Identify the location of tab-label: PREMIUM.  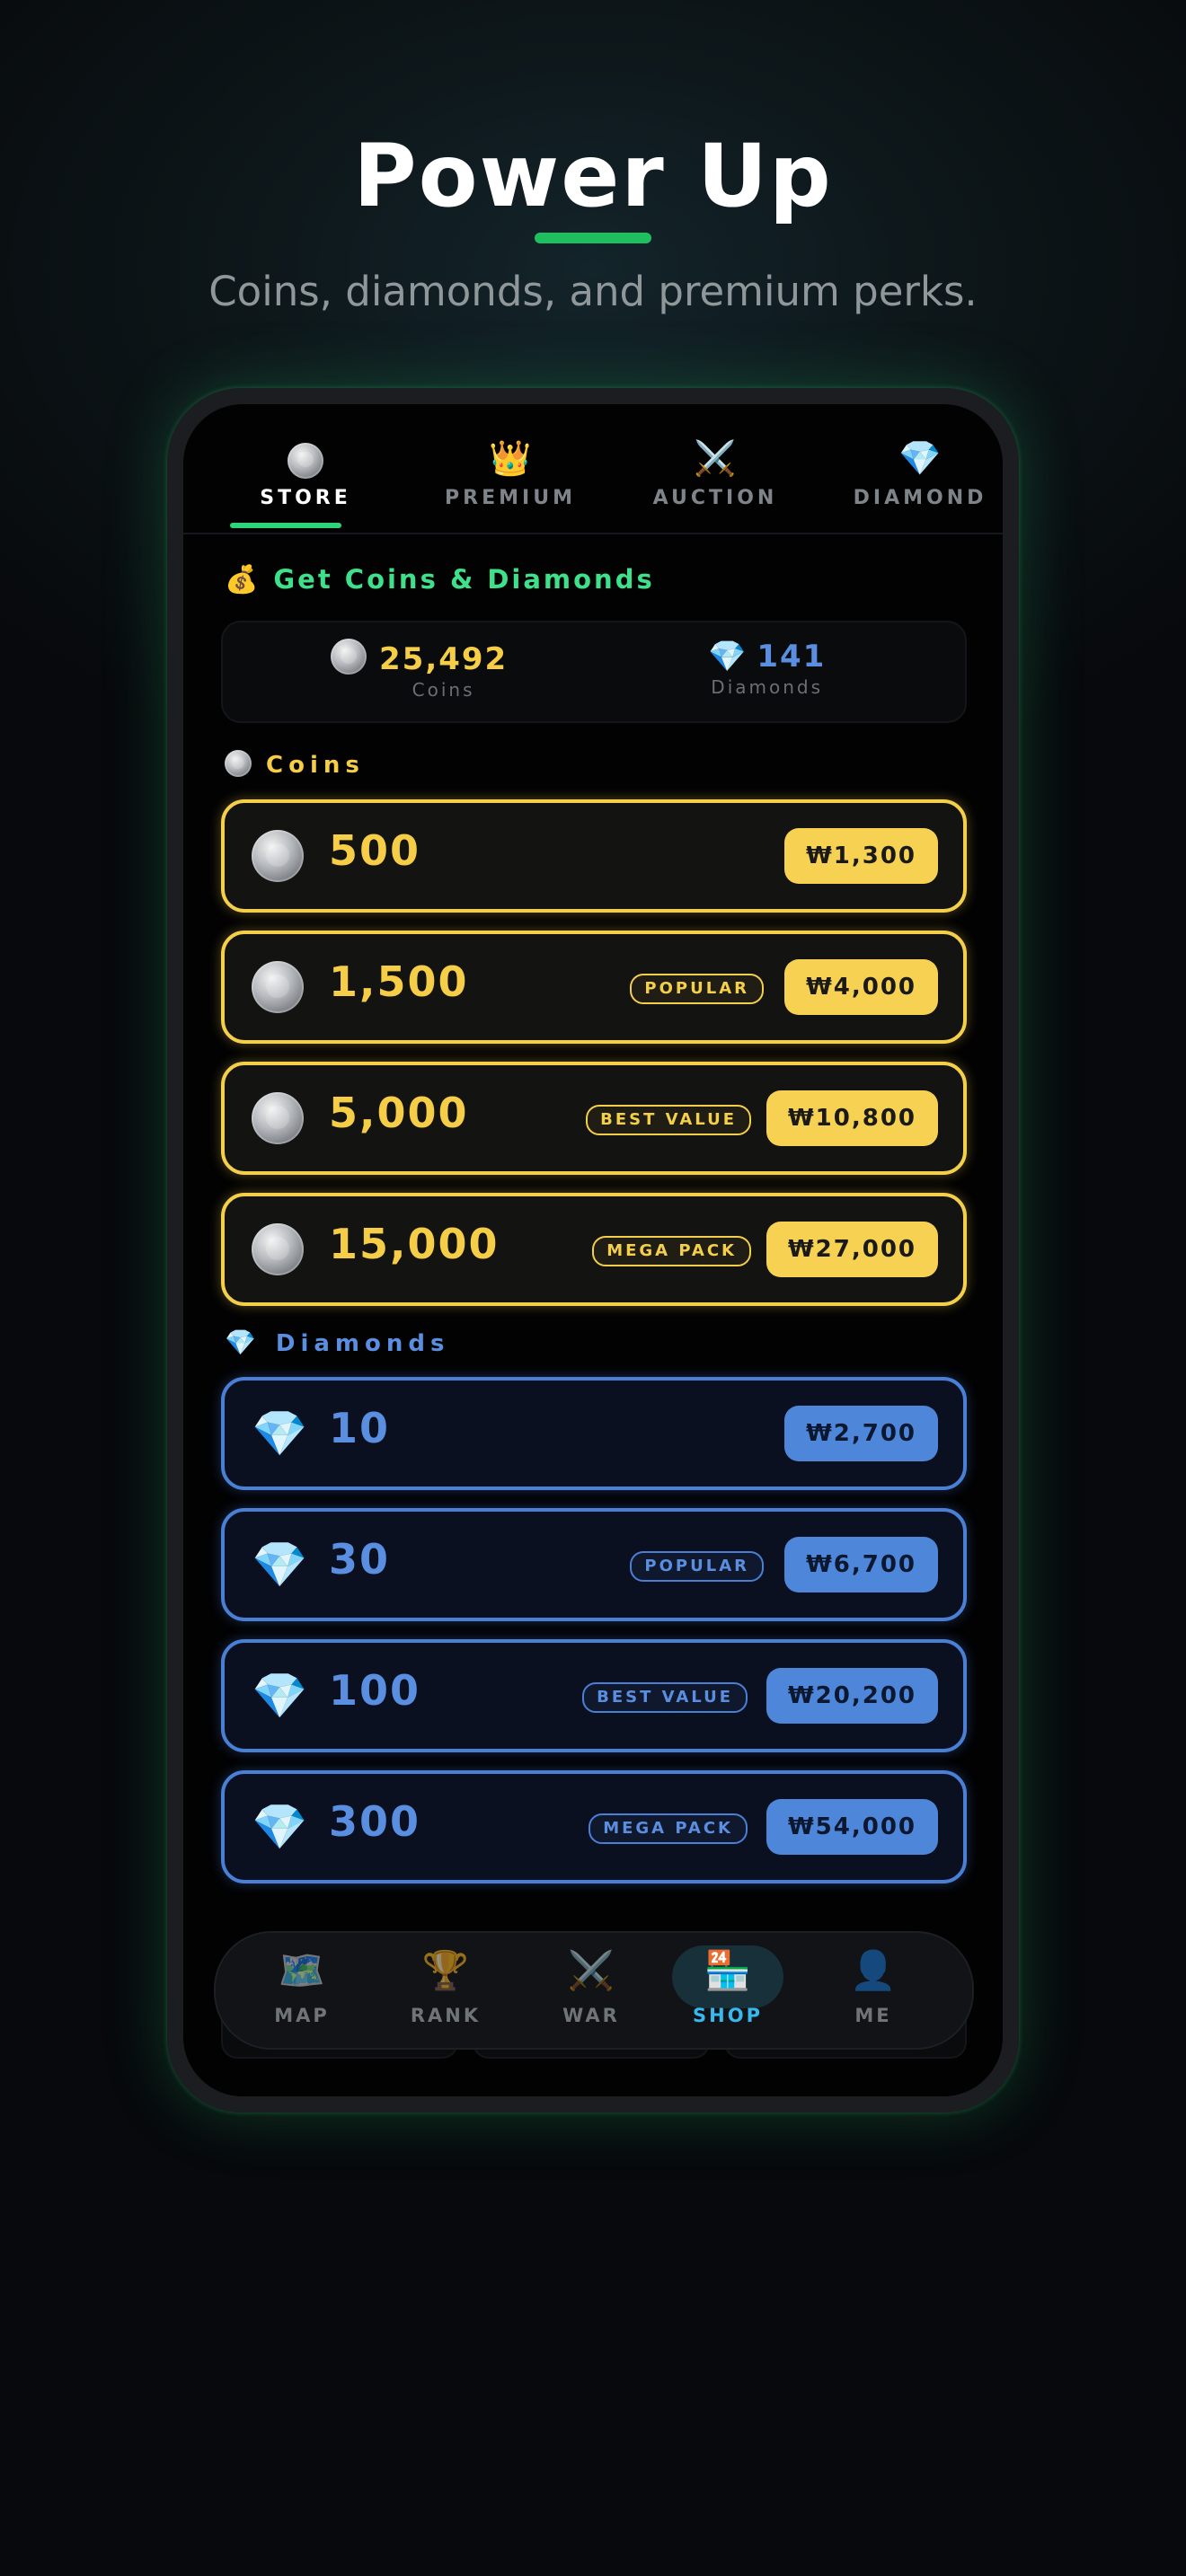
(510, 498).